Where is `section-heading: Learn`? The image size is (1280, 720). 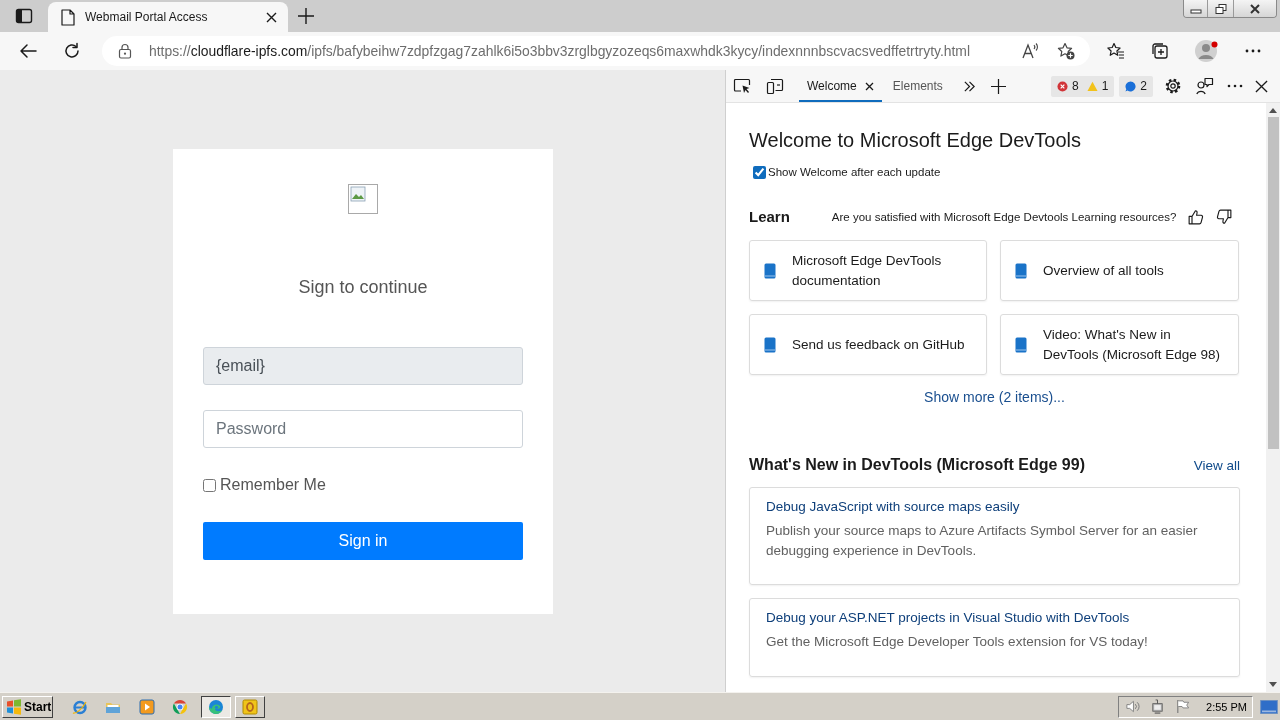 section-heading: Learn is located at coordinates (769, 217).